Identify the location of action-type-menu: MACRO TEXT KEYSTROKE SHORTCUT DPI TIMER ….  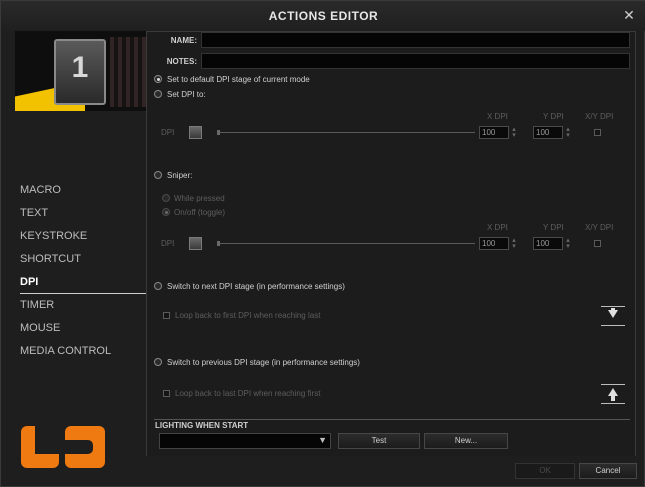
(84, 271).